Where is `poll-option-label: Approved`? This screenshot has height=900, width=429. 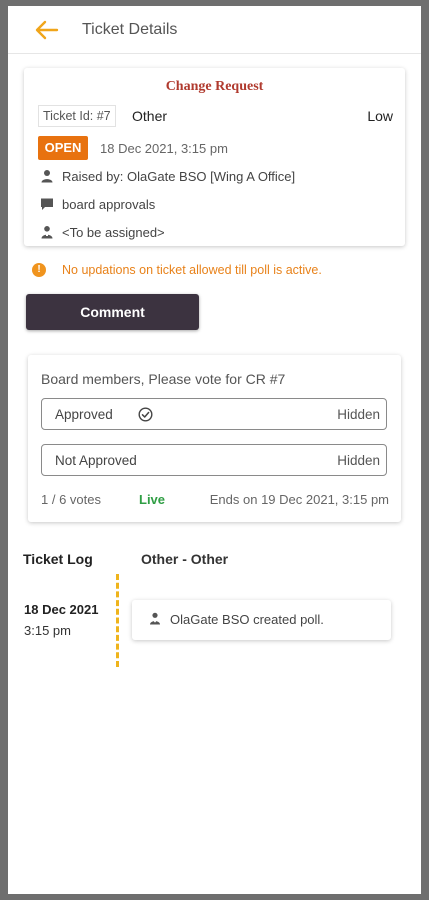 poll-option-label: Approved is located at coordinates (84, 414).